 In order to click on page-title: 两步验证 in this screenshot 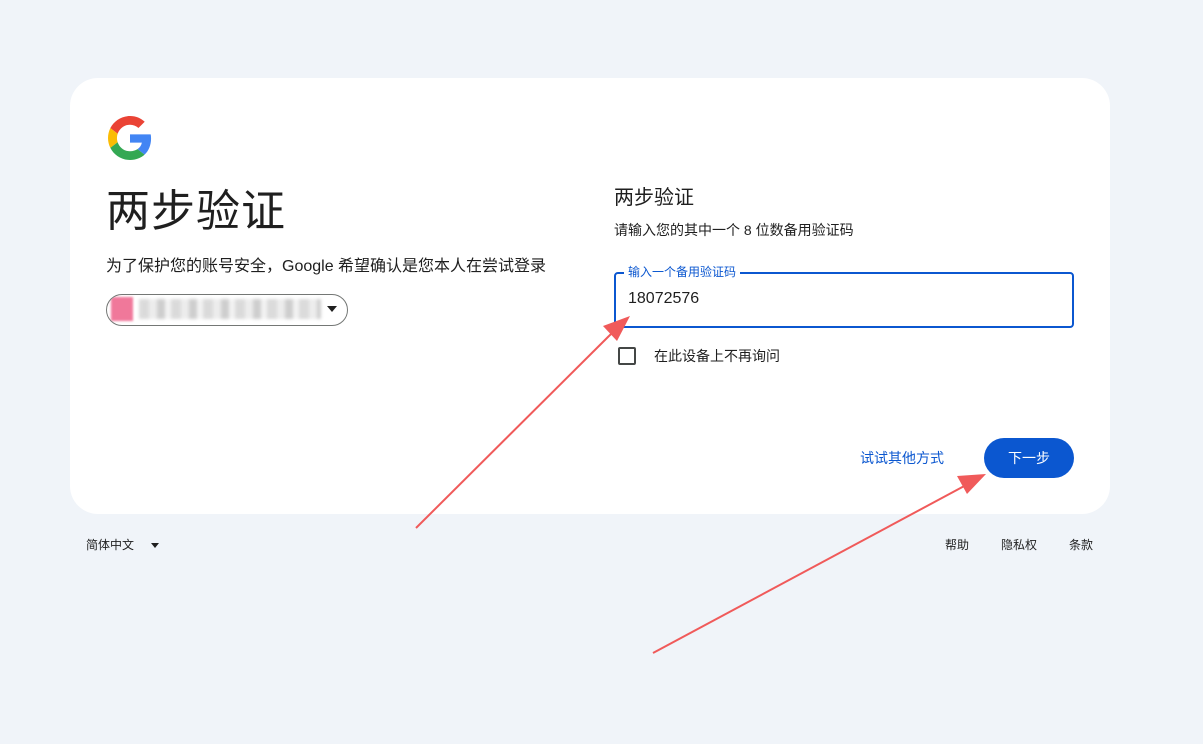, I will do `click(196, 211)`.